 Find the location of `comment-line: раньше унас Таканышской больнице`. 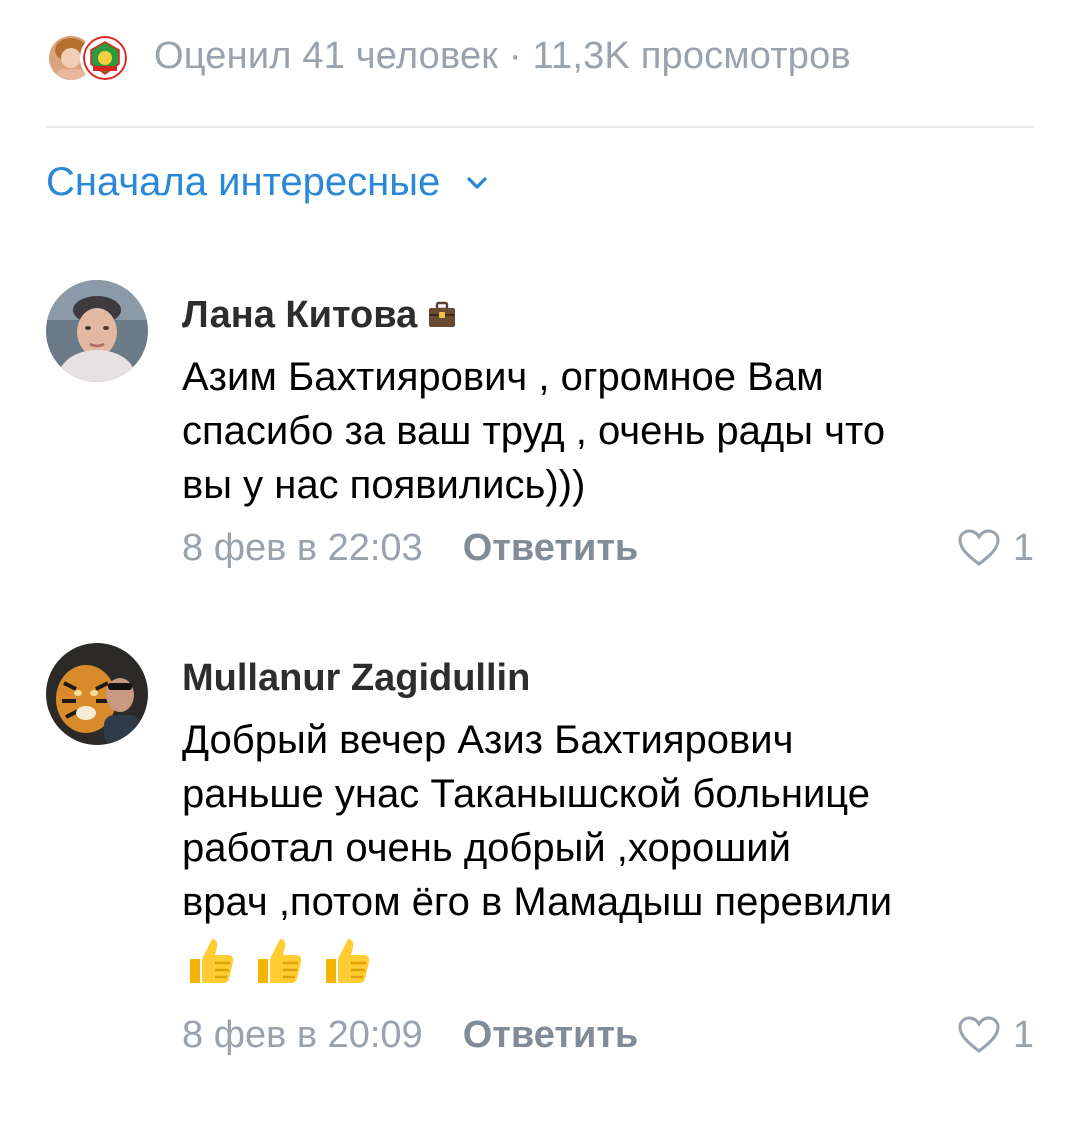

comment-line: раньше унас Таканышской больнице is located at coordinates (526, 794).